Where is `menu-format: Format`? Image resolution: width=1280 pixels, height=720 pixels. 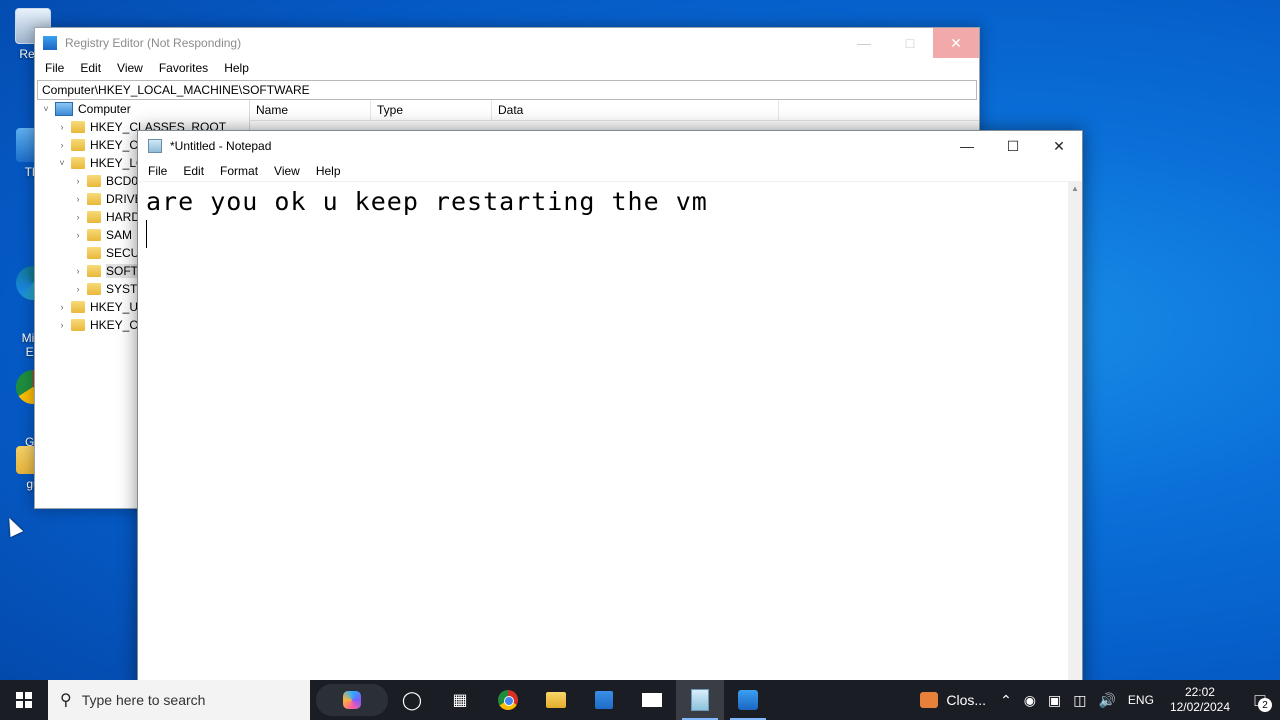 menu-format: Format is located at coordinates (239, 171).